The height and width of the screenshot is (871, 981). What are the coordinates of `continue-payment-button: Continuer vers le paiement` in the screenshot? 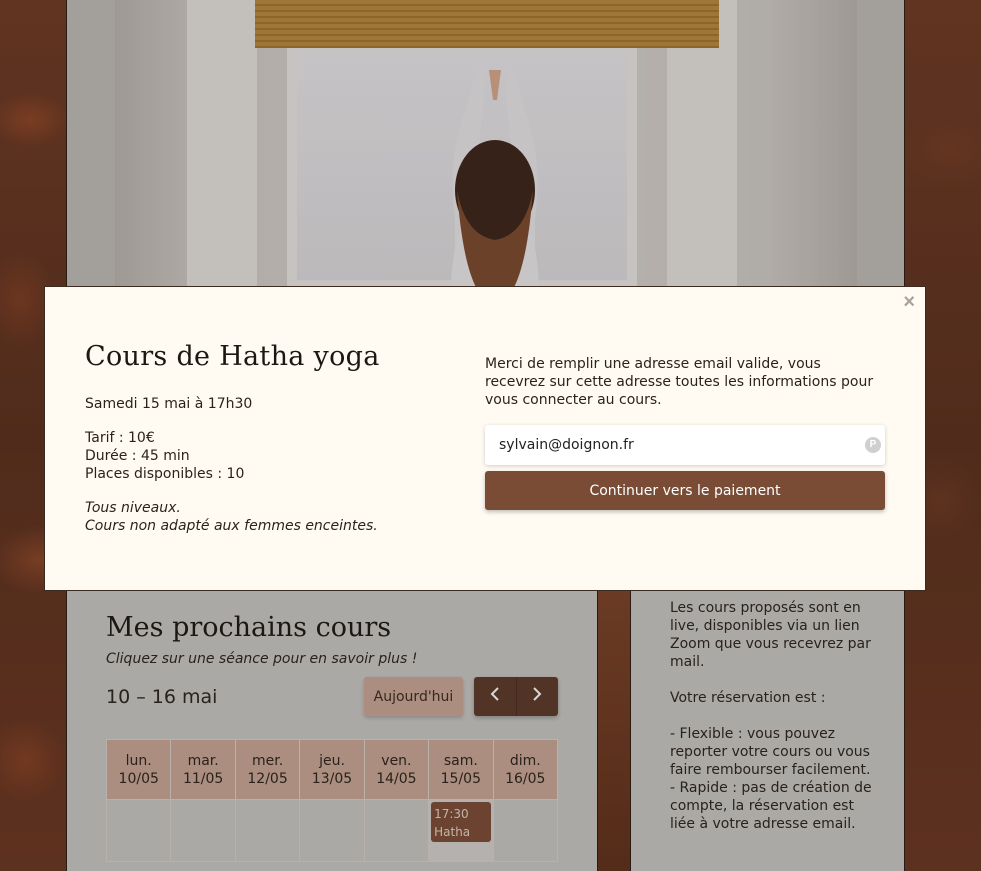 It's located at (685, 490).